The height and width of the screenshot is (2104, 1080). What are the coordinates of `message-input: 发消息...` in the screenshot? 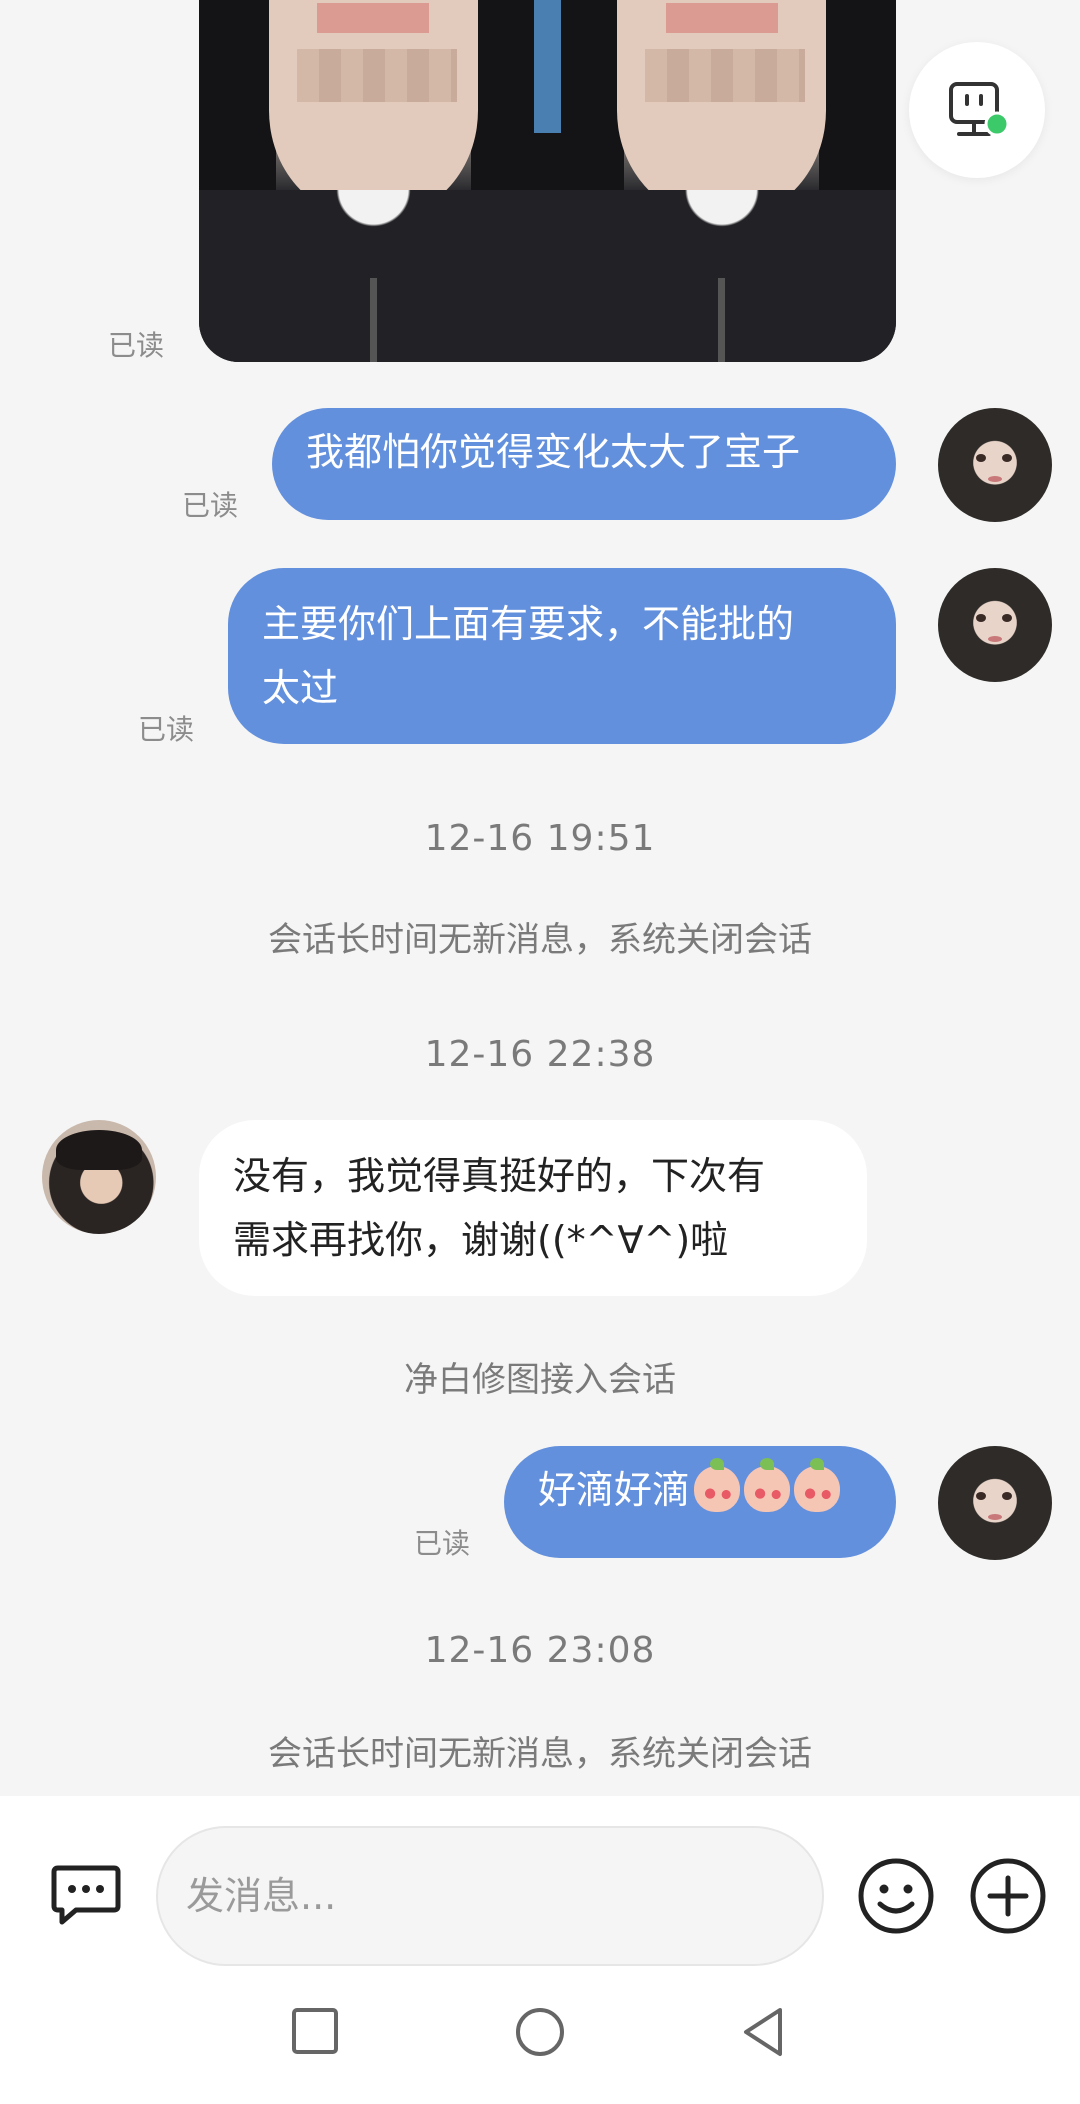 It's located at (490, 1896).